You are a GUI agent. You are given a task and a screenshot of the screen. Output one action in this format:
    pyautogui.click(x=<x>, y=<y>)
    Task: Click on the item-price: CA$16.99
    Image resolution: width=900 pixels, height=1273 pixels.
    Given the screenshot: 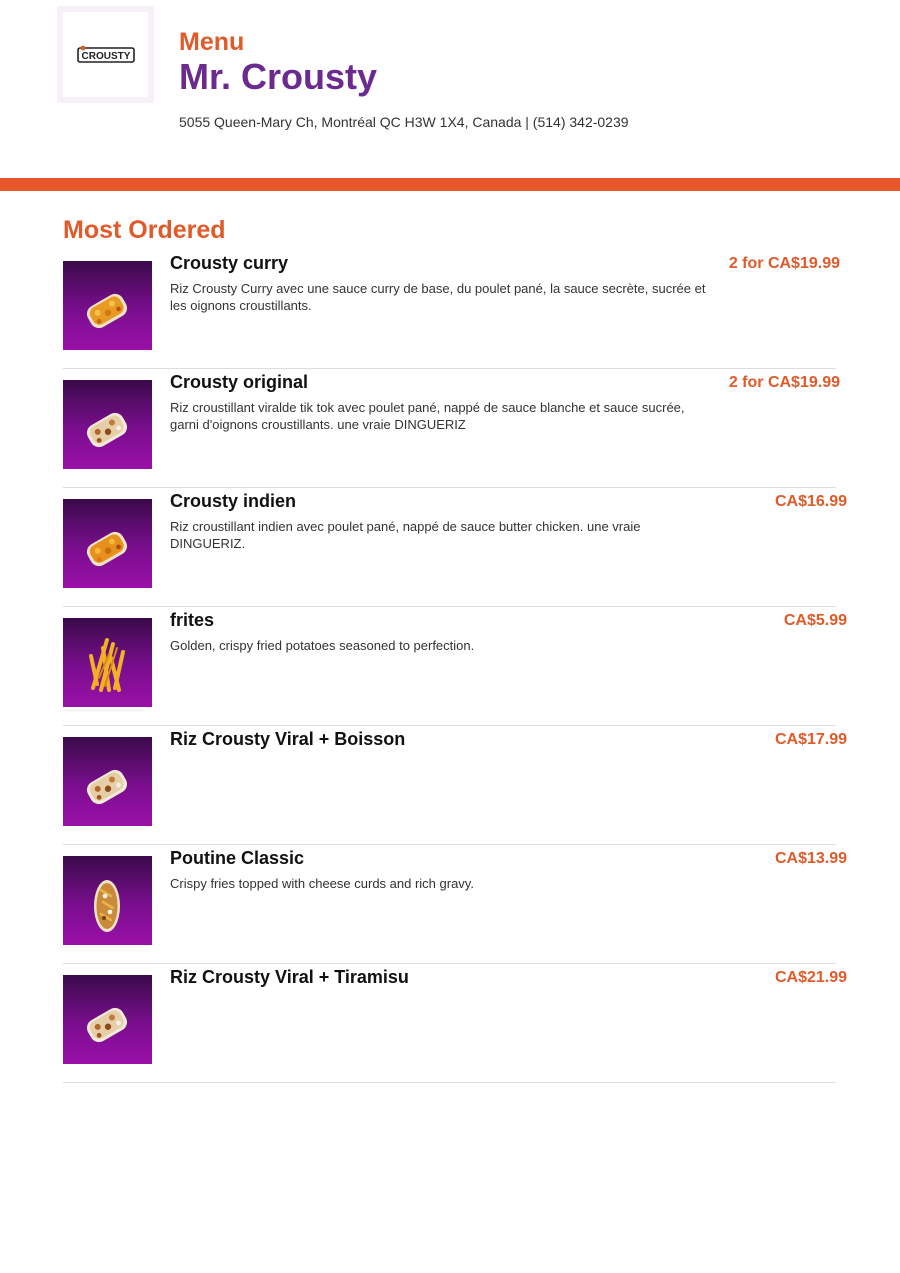 What is the action you would take?
    pyautogui.click(x=810, y=501)
    